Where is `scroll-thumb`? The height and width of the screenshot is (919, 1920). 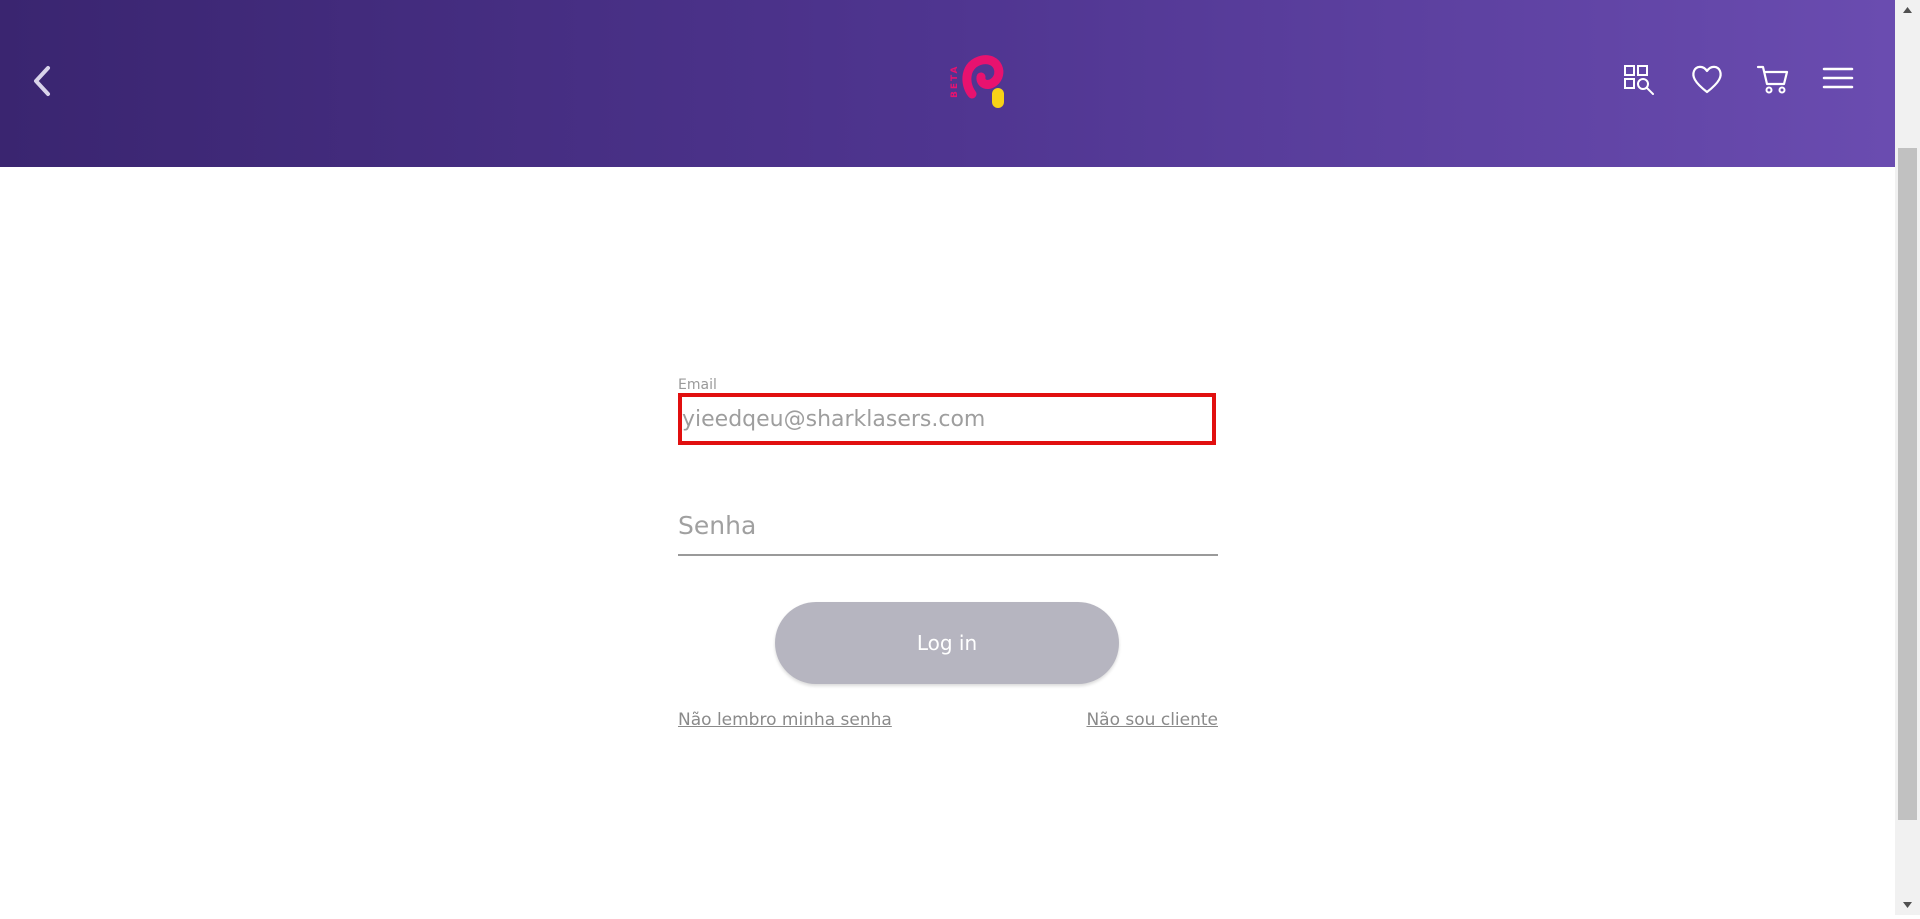
scroll-thumb is located at coordinates (1907, 484).